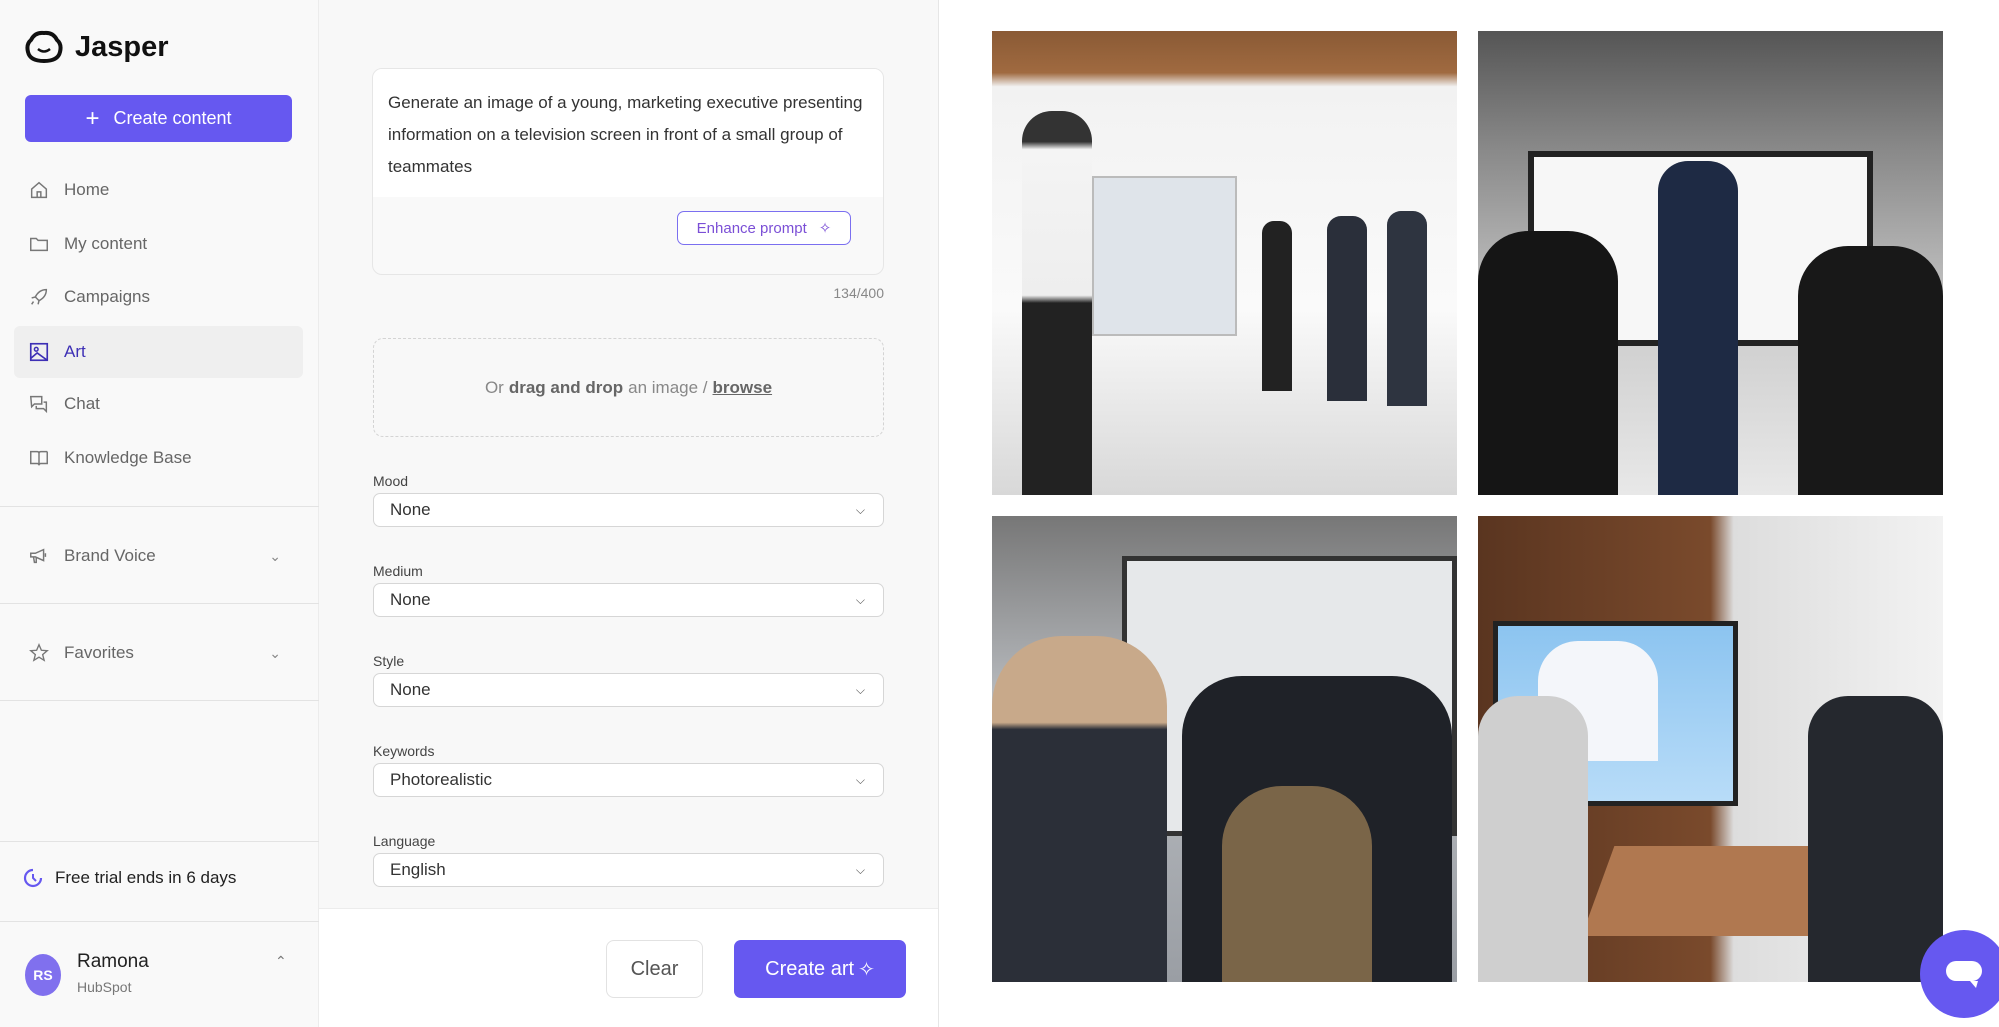  I want to click on create-art-button: Create art ✧, so click(820, 969).